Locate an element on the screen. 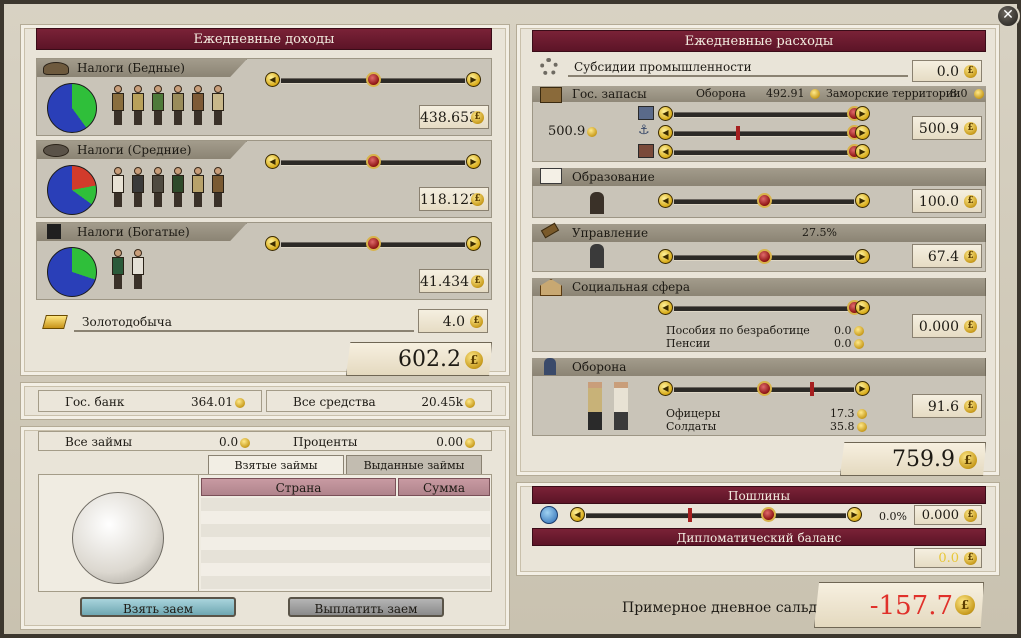 This screenshot has width=1021, height=638. gold-icon is located at coordinates (55, 322).